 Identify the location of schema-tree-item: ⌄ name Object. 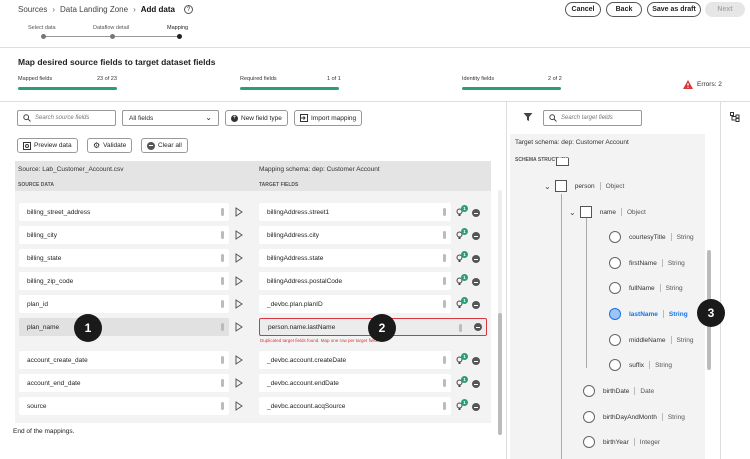
(607, 212).